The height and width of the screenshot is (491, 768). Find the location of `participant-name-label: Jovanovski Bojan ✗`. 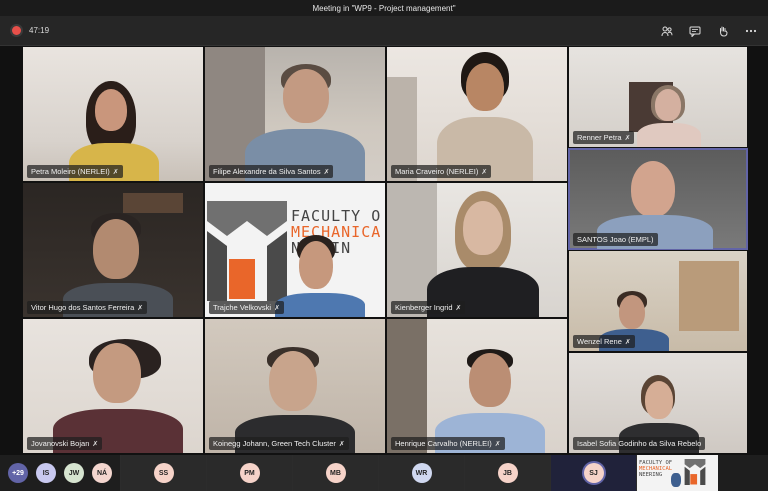

participant-name-label: Jovanovski Bojan ✗ is located at coordinates (65, 443).